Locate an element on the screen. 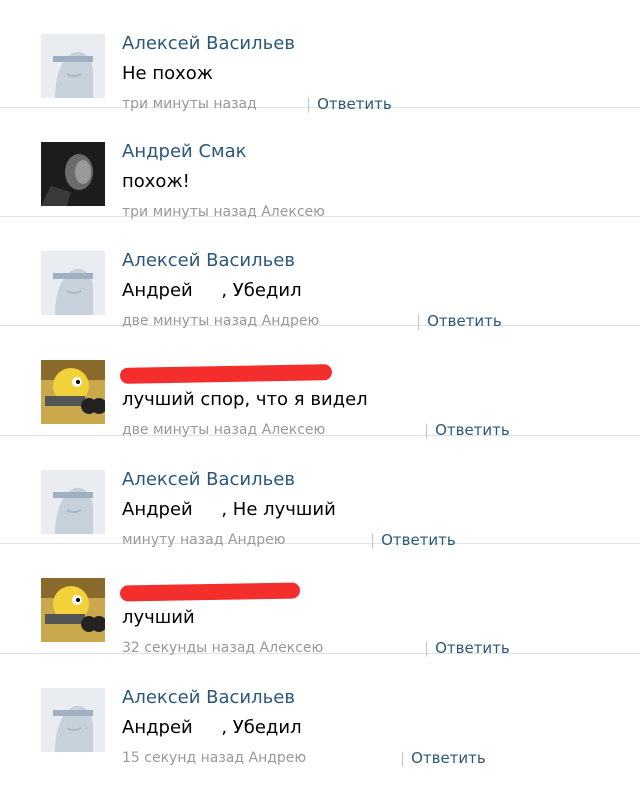 The image size is (640, 809). comment-text: похож! is located at coordinates (156, 181).